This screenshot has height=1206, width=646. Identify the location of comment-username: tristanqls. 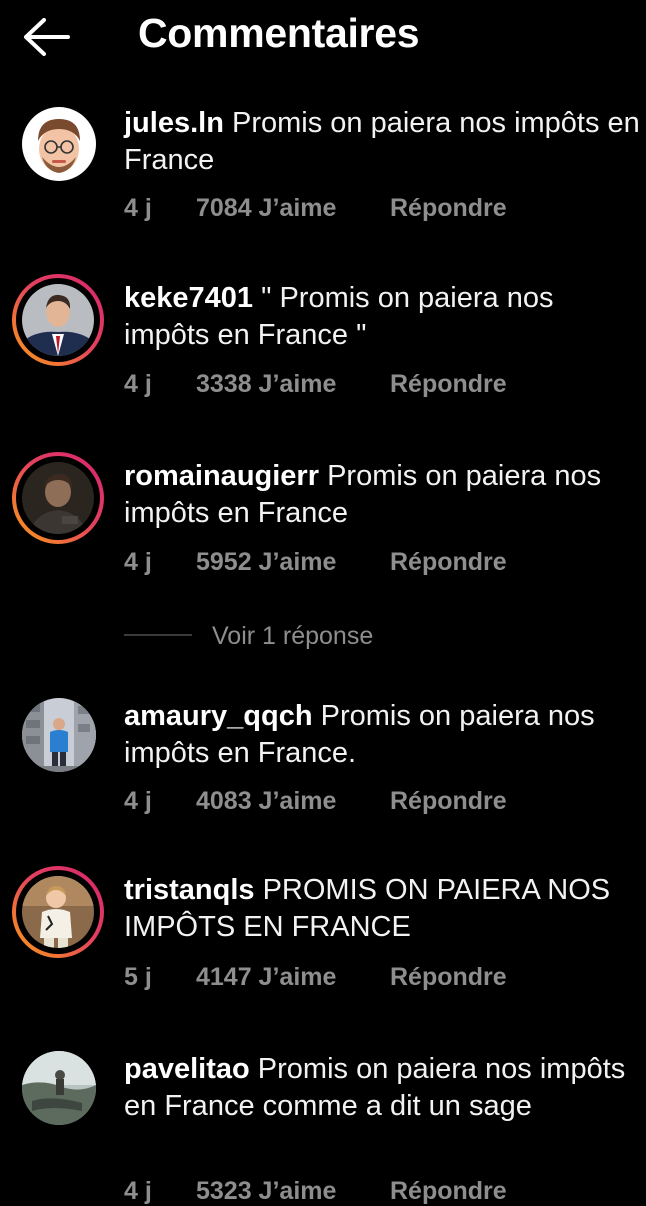
(189, 890).